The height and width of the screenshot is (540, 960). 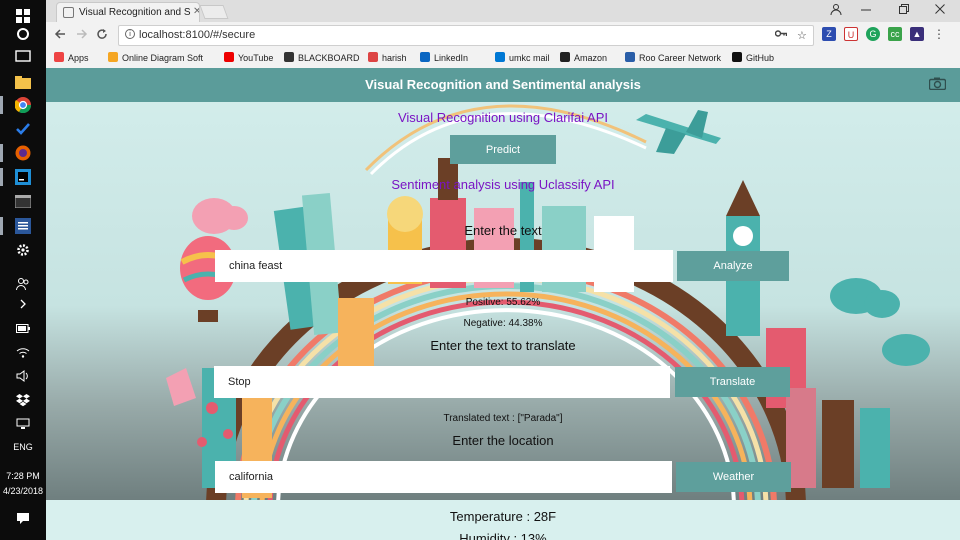 What do you see at coordinates (102, 35) in the screenshot?
I see `reload-icon` at bounding box center [102, 35].